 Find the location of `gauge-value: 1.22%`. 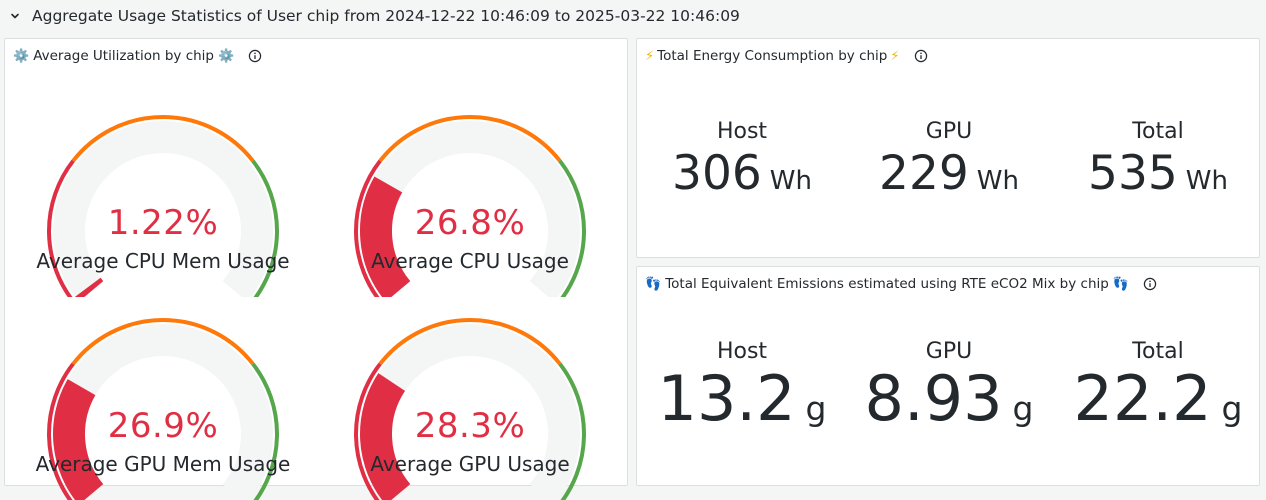

gauge-value: 1.22% is located at coordinates (163, 223).